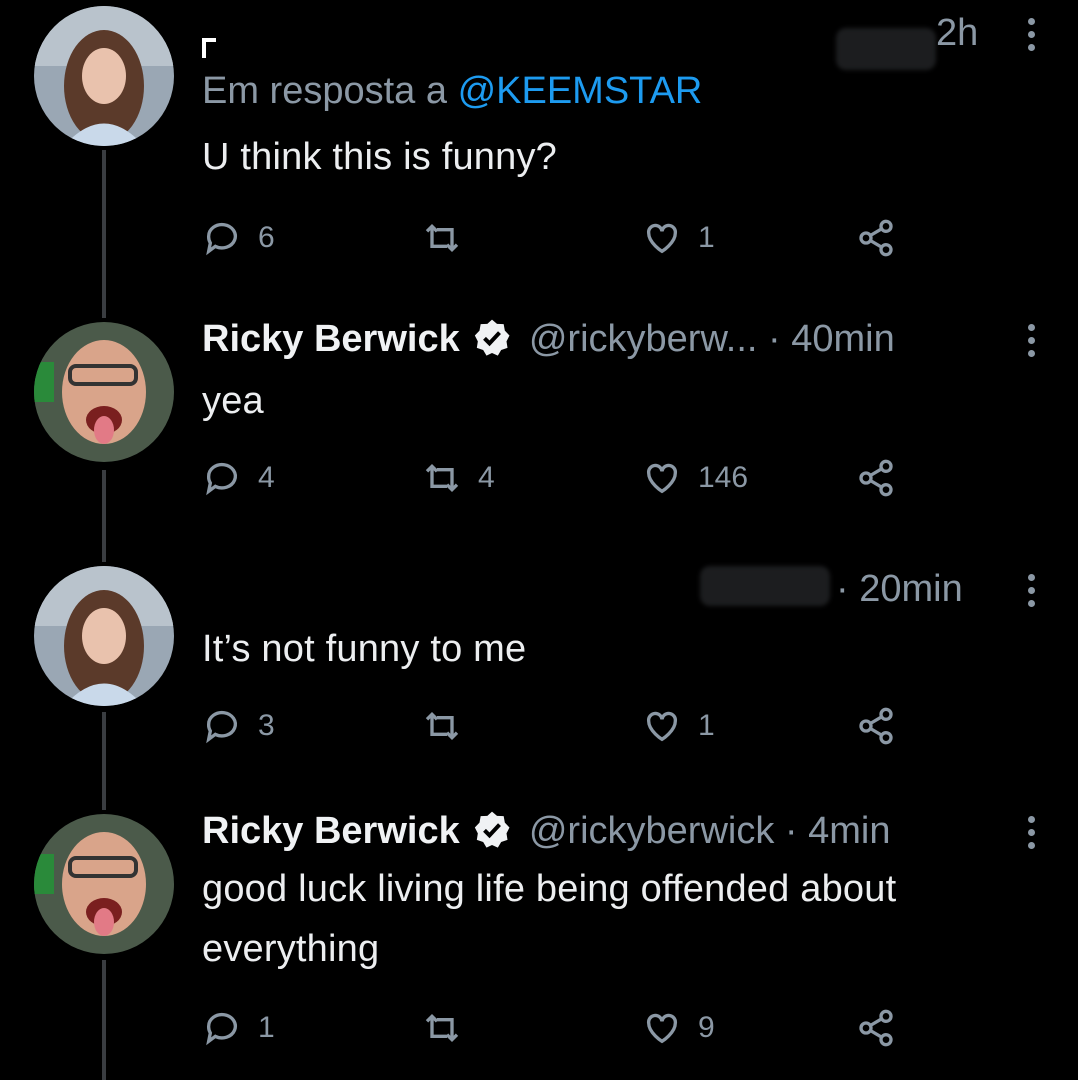 The width and height of the screenshot is (1078, 1080). What do you see at coordinates (238, 238) in the screenshot?
I see `reply-button: 6` at bounding box center [238, 238].